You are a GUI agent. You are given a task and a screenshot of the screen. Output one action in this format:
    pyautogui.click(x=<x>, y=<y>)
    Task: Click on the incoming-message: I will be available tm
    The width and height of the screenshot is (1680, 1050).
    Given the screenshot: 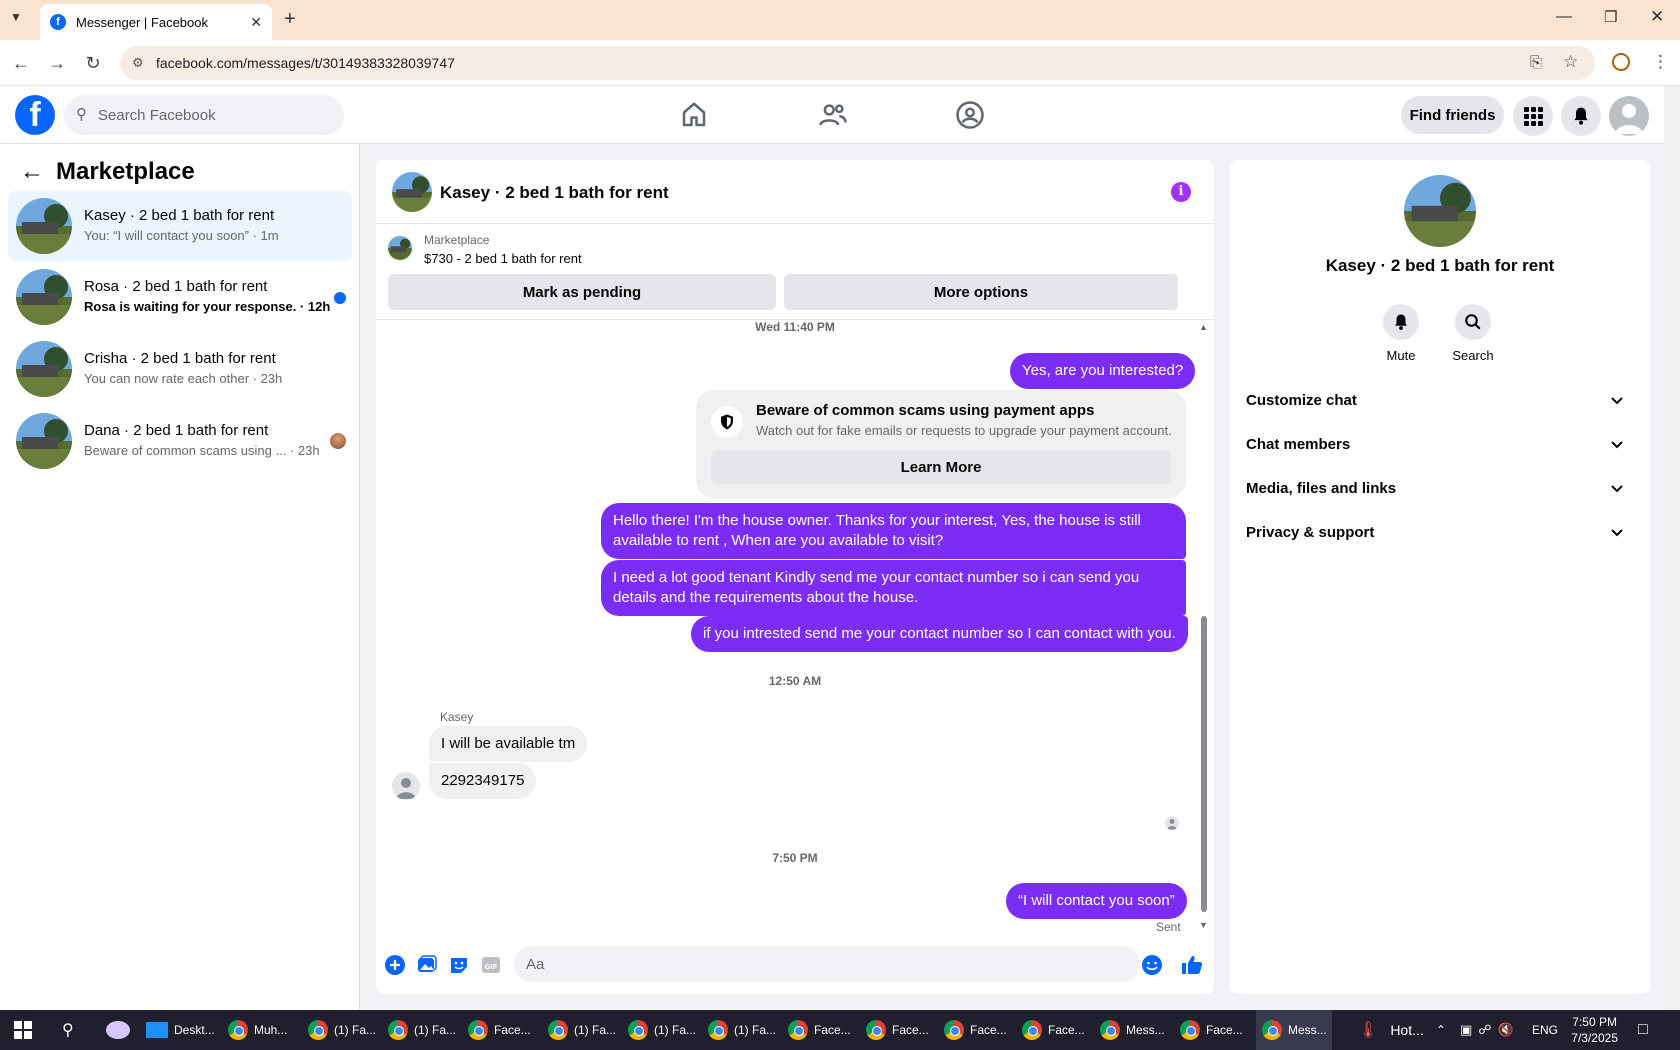 What is the action you would take?
    pyautogui.click(x=508, y=744)
    